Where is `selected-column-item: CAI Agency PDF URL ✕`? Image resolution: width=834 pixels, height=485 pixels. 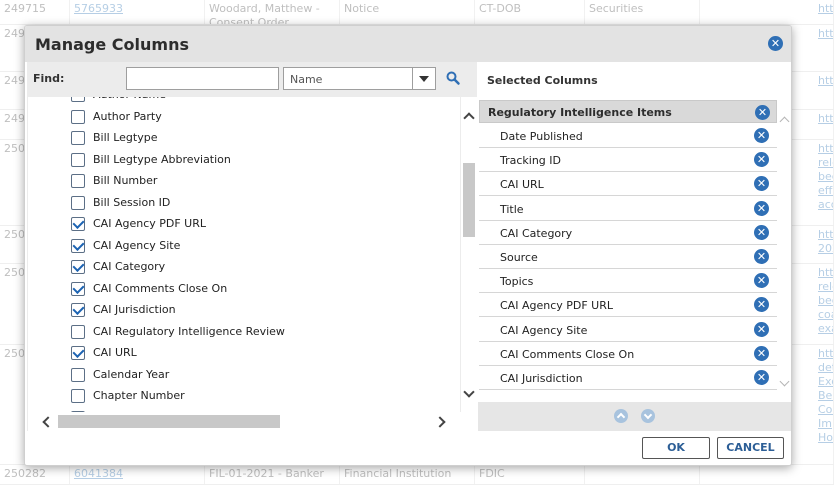
selected-column-item: CAI Agency PDF URL ✕ is located at coordinates (628, 305).